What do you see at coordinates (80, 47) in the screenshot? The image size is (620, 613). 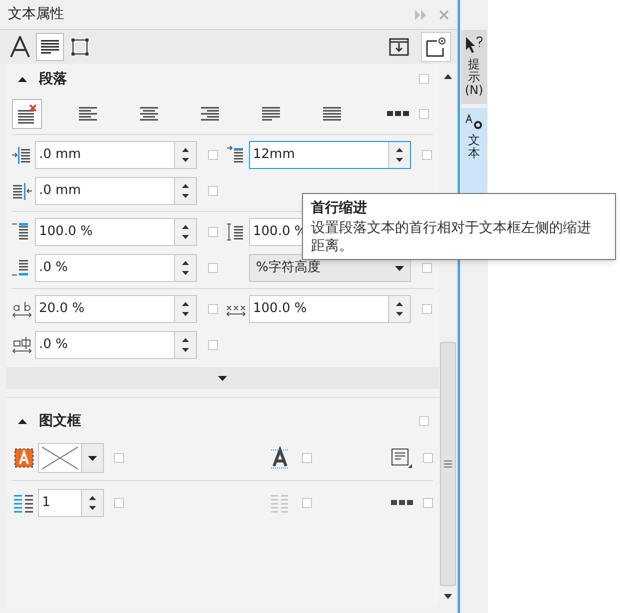 I see `frame-icon` at bounding box center [80, 47].